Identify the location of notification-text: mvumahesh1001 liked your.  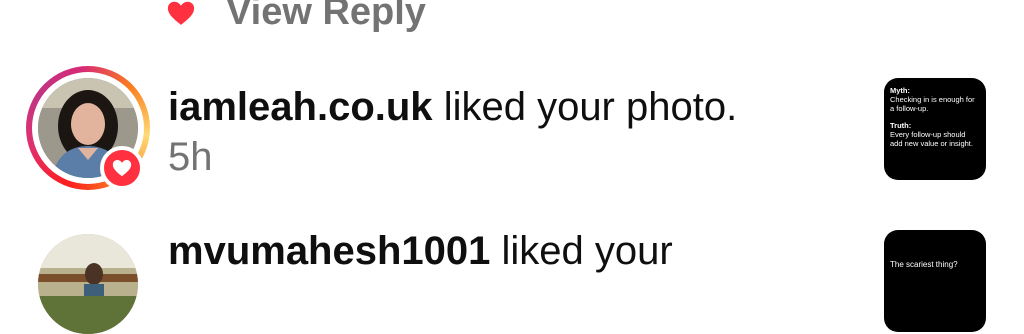
(468, 251).